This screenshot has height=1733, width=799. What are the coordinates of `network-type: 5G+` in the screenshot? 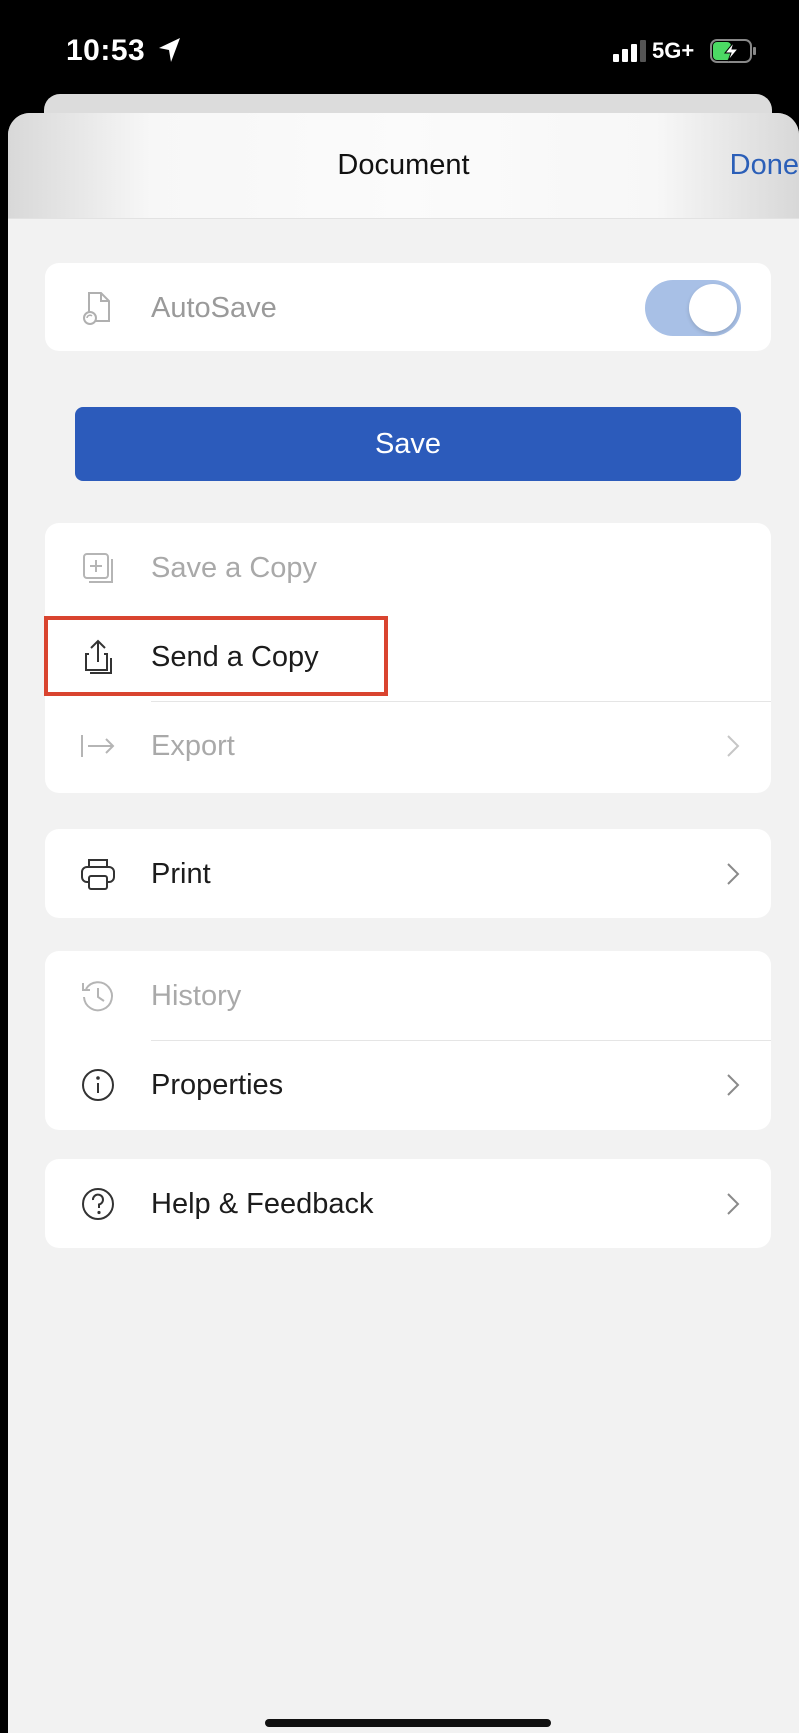 It's located at (673, 50).